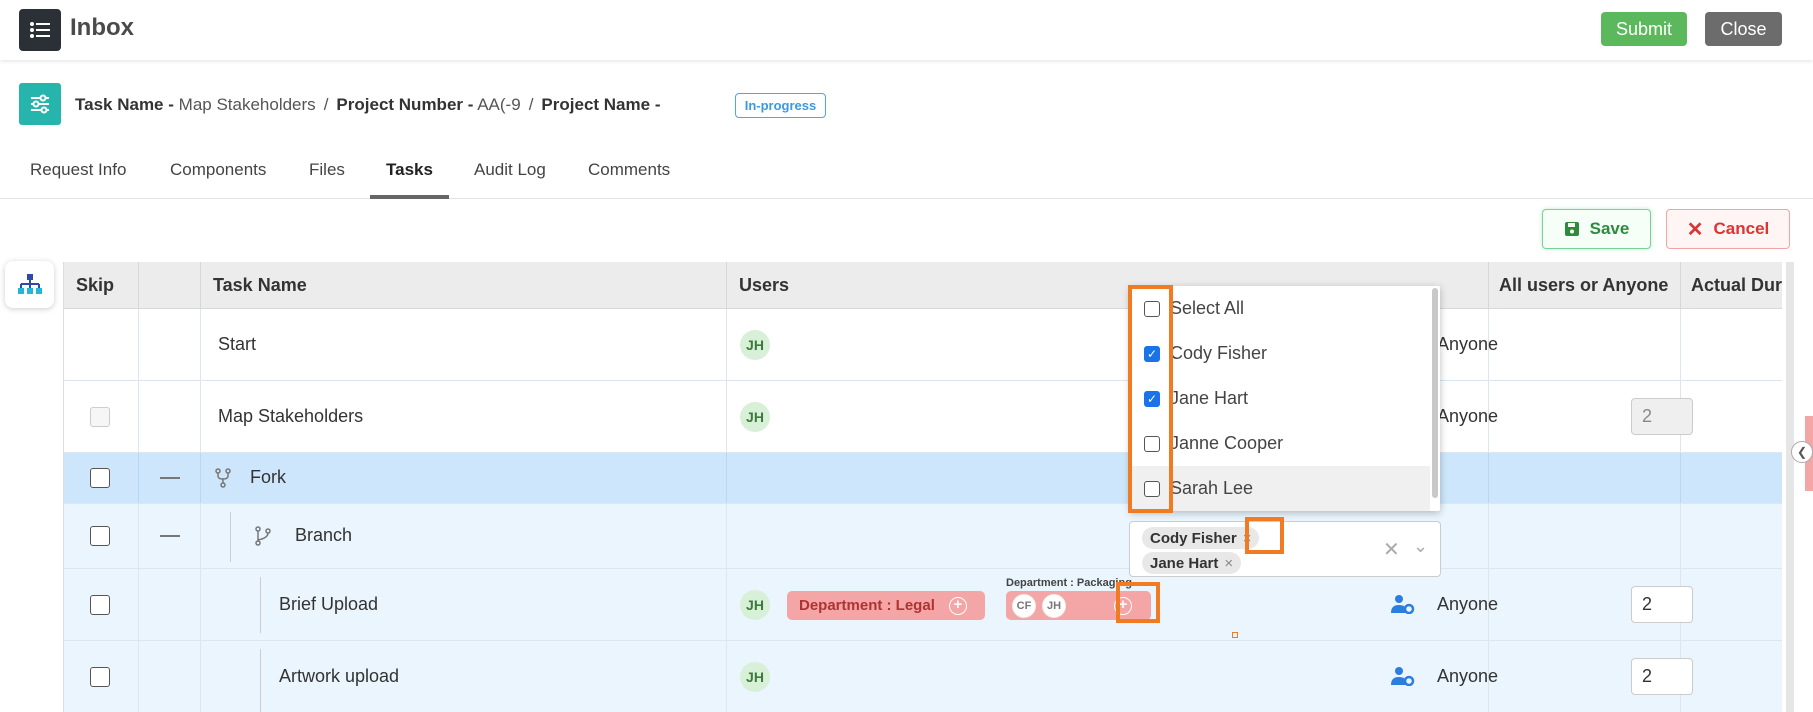  Describe the element at coordinates (923, 536) in the screenshot. I see `table-row: Branch` at that location.